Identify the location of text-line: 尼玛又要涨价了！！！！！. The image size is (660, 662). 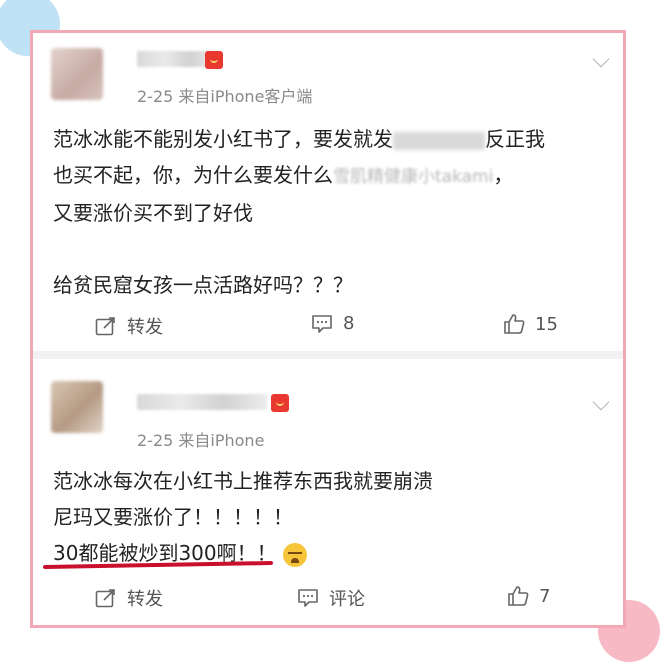
(173, 517).